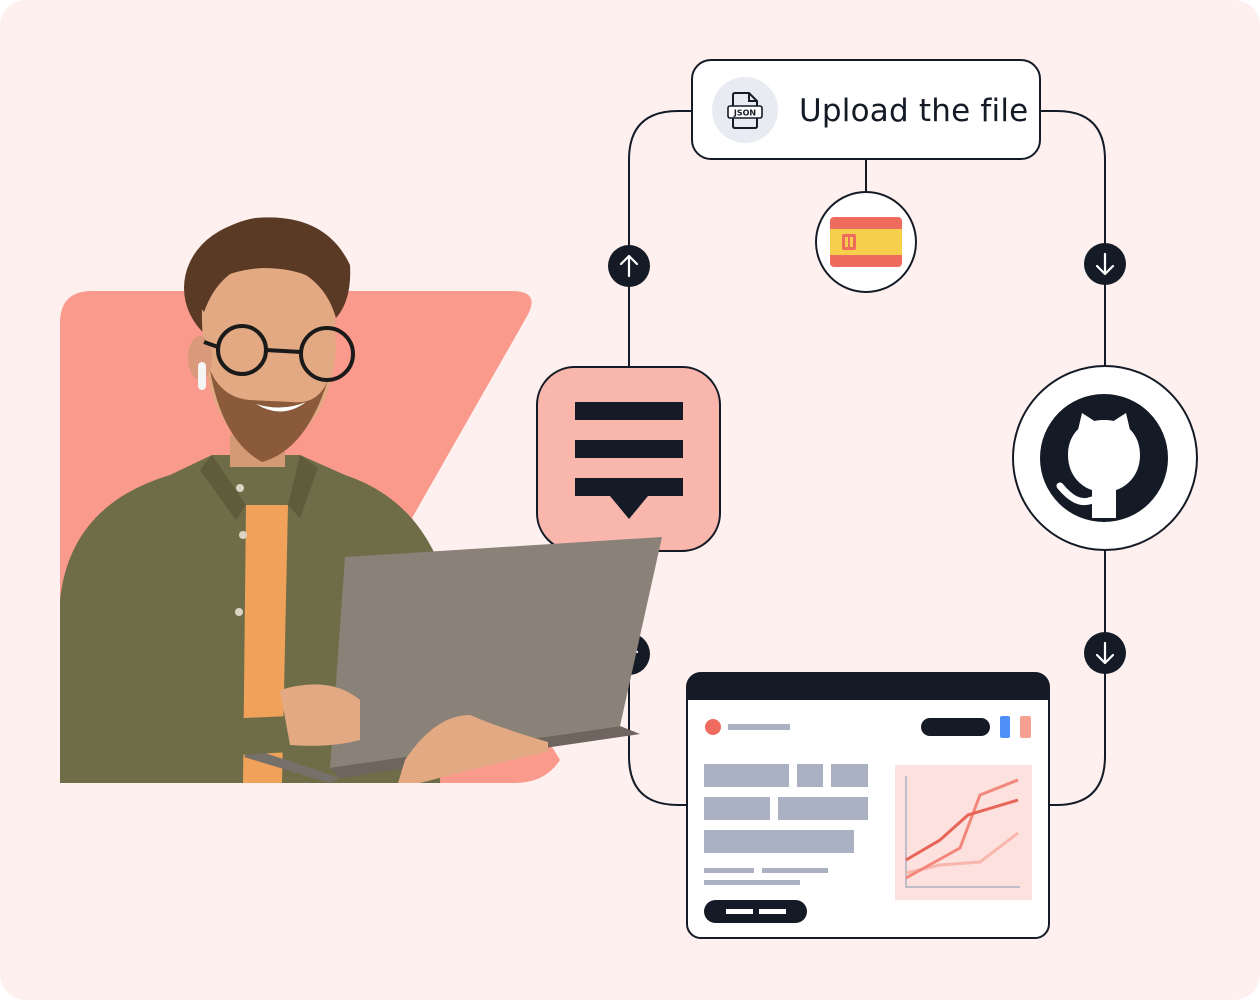 The image size is (1260, 1000). Describe the element at coordinates (202, 376) in the screenshot. I see `earbud` at that location.